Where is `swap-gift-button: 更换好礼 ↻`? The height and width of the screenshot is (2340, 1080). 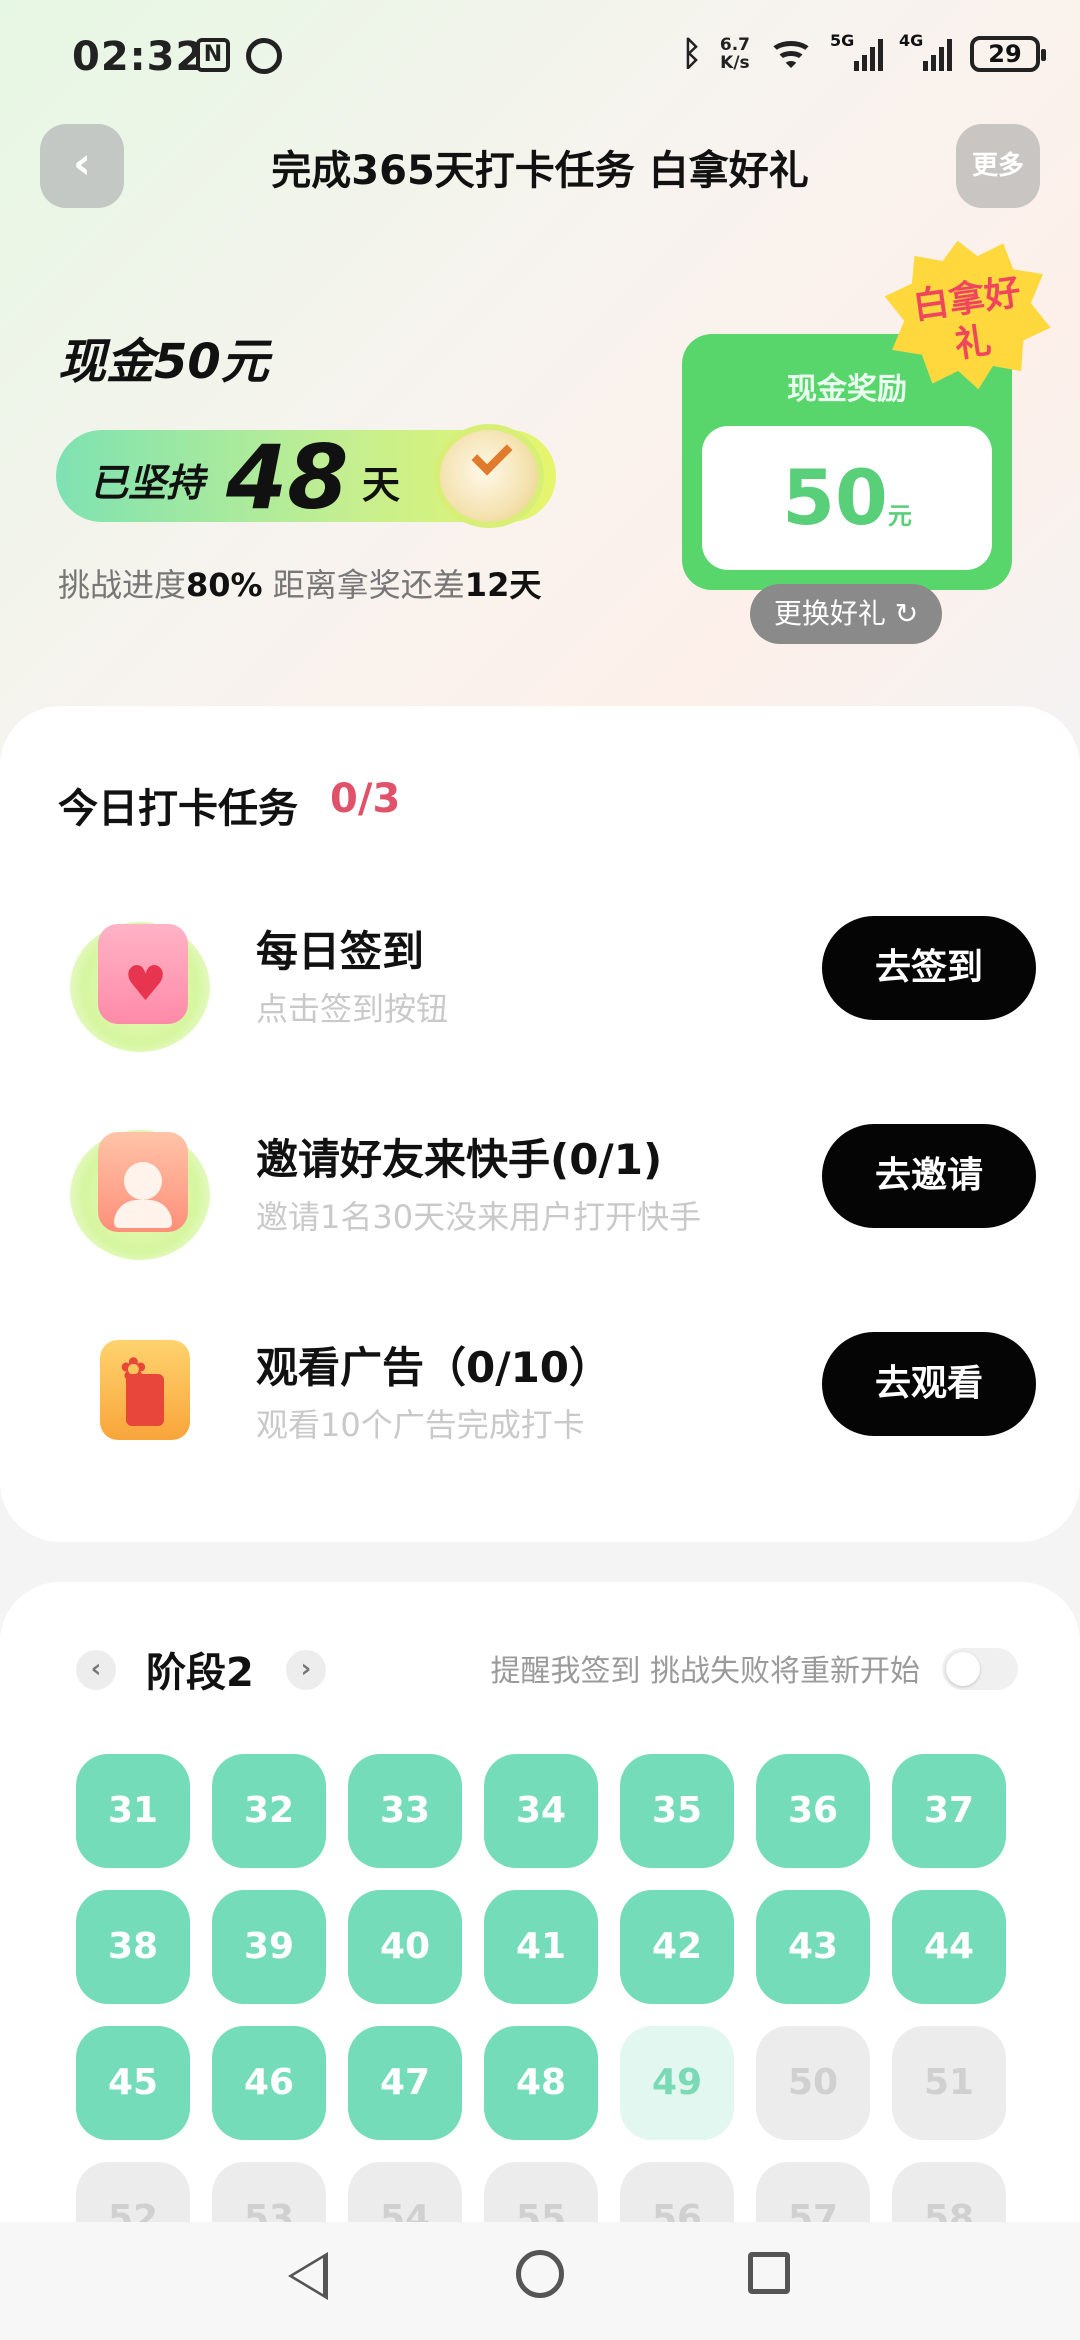 swap-gift-button: 更换好礼 ↻ is located at coordinates (846, 614).